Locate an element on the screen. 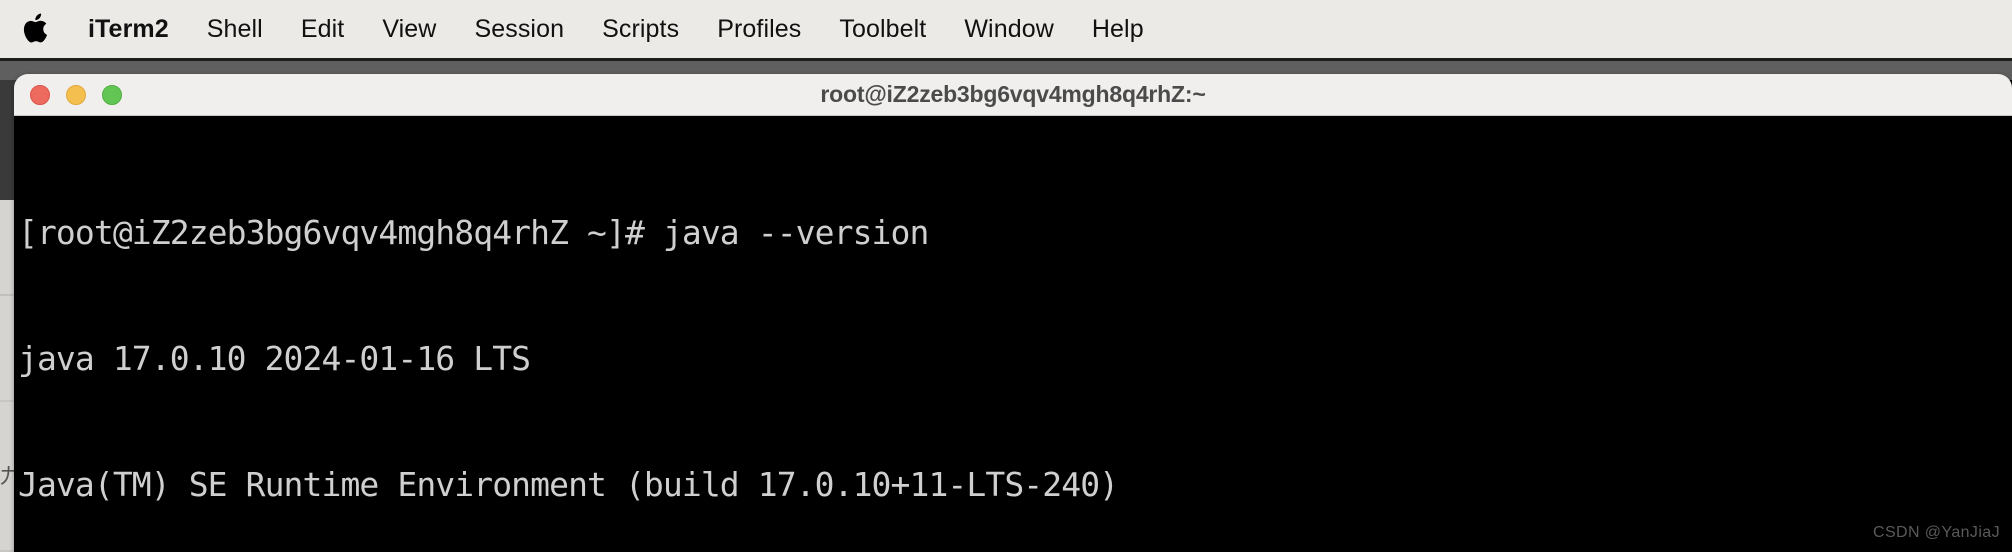  menu-item-profiles: Profiles is located at coordinates (759, 29).